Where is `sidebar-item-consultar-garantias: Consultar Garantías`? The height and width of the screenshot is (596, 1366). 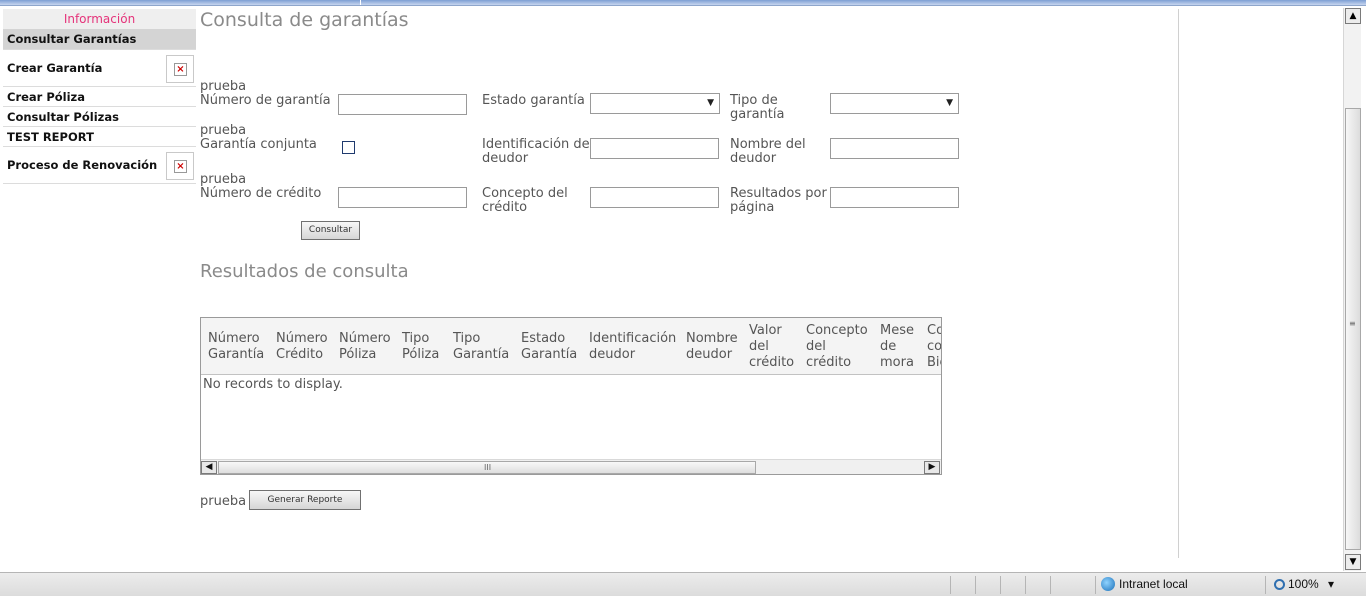
sidebar-item-consultar-garantias: Consultar Garantías is located at coordinates (99, 39).